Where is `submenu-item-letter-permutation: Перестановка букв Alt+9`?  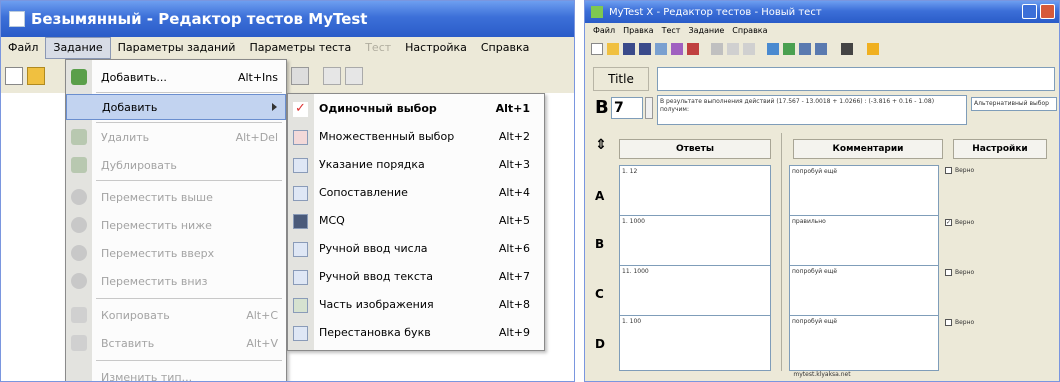
submenu-item-letter-permutation: Перестановка букв Alt+9 is located at coordinates (416, 333).